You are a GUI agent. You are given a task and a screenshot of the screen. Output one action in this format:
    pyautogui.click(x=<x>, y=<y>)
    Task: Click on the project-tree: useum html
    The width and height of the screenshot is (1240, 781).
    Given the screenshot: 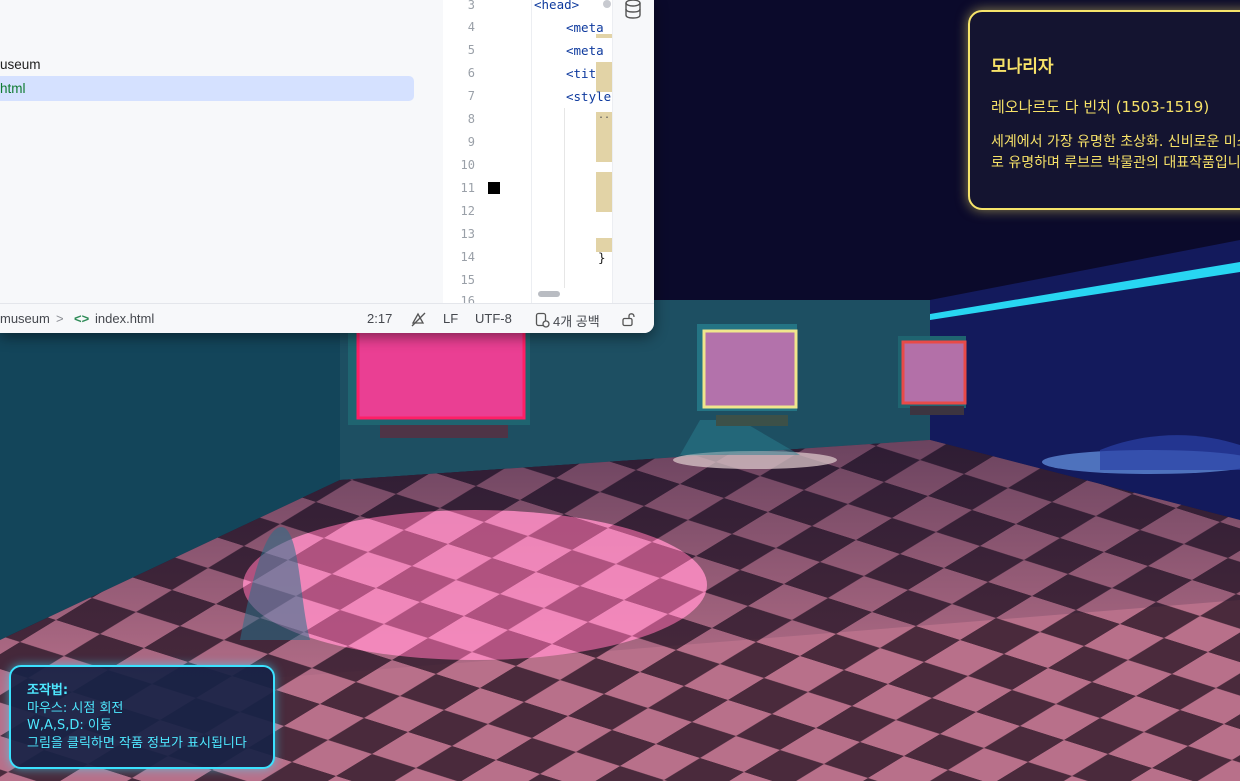 What is the action you would take?
    pyautogui.click(x=222, y=151)
    